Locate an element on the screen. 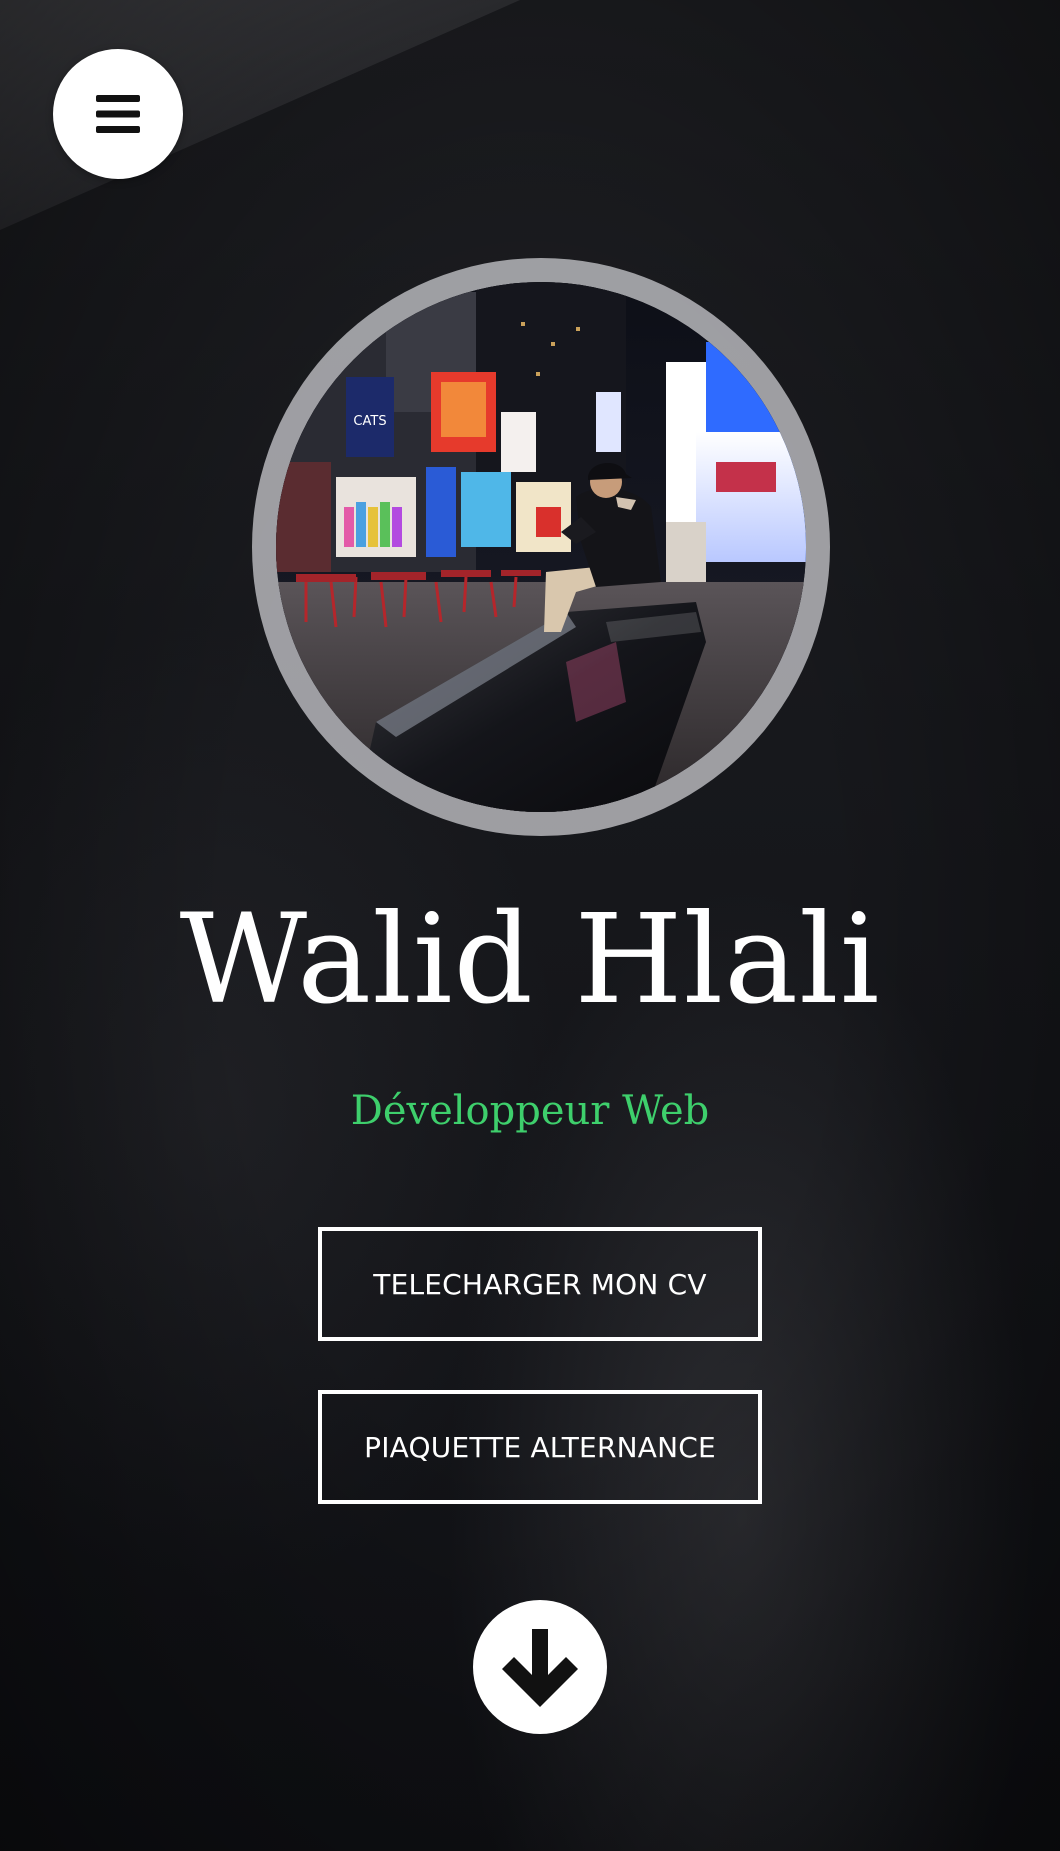 This screenshot has width=1060, height=1851. download-cv-label: TELECHARGER MON CV is located at coordinates (540, 1284).